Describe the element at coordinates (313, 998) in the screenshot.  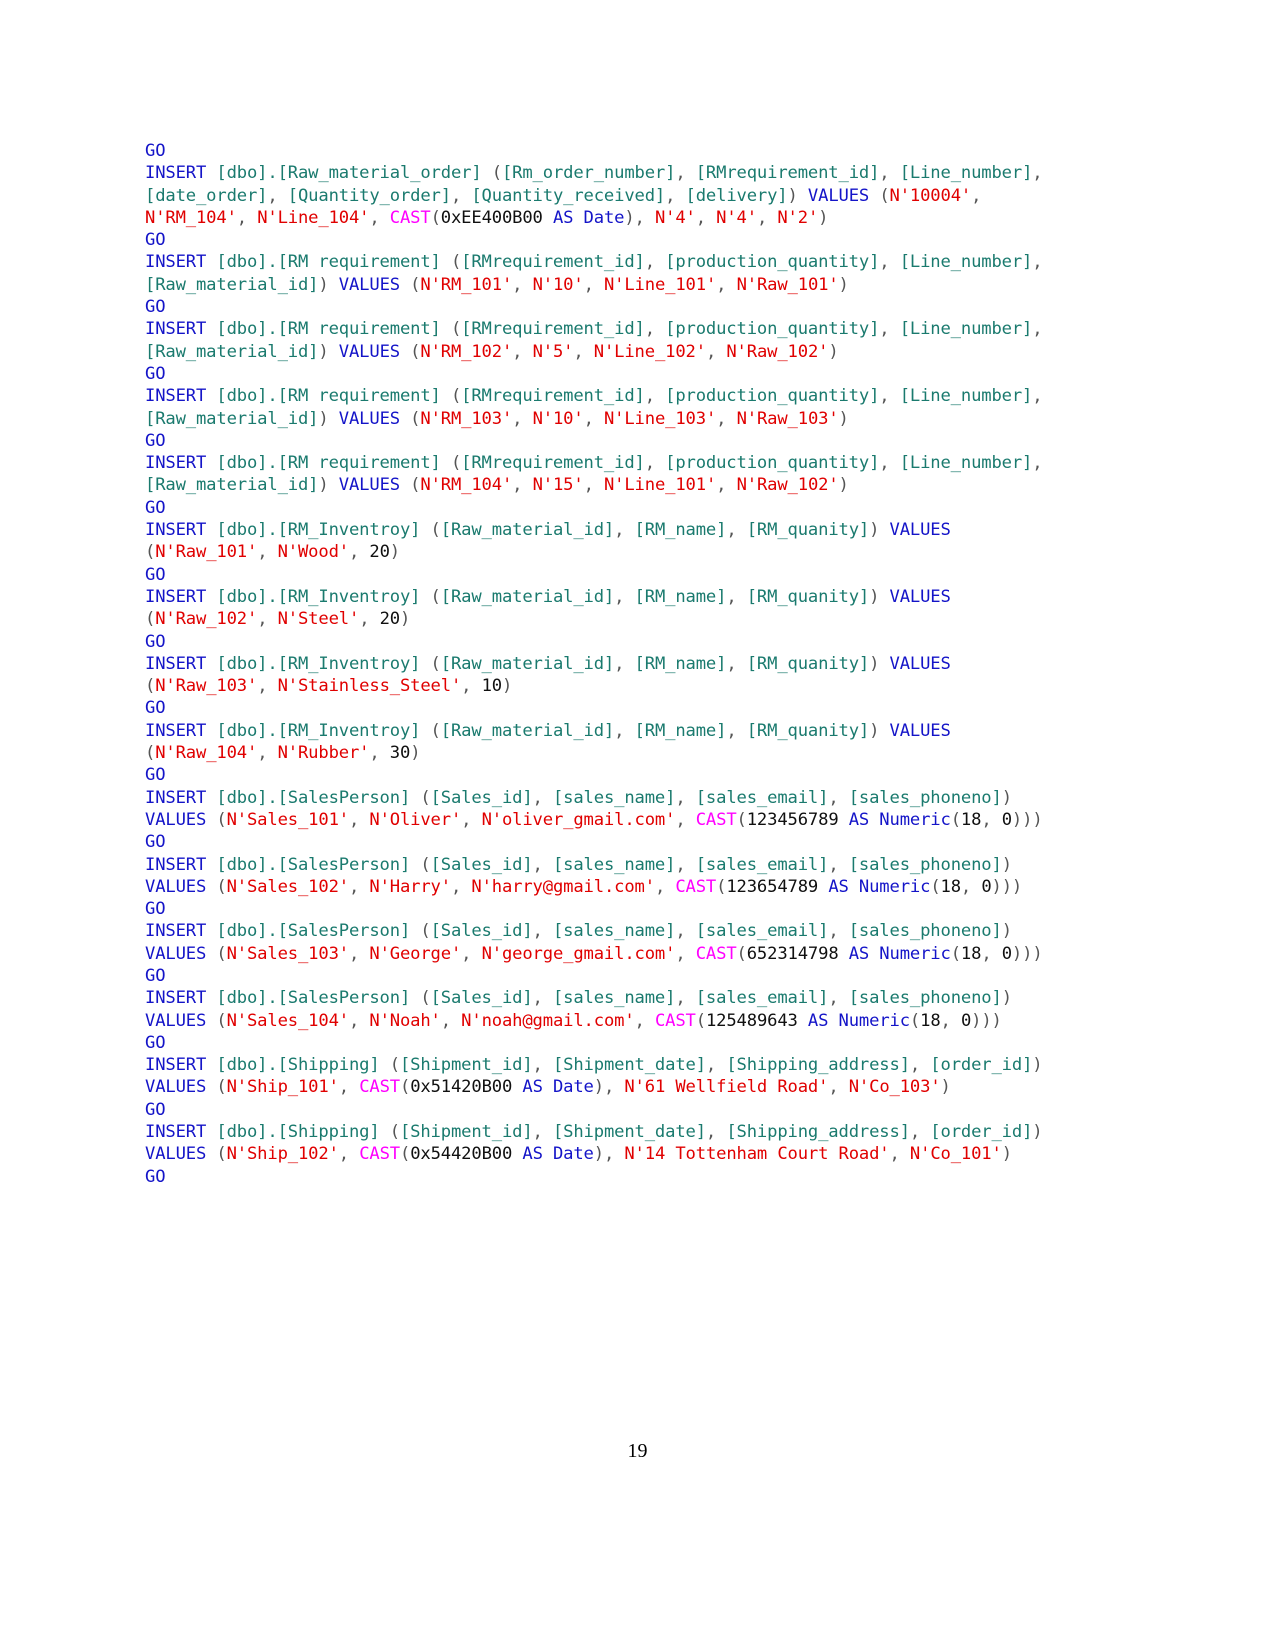
I see `code-token-ident: [dbo].[SalesPerson]` at that location.